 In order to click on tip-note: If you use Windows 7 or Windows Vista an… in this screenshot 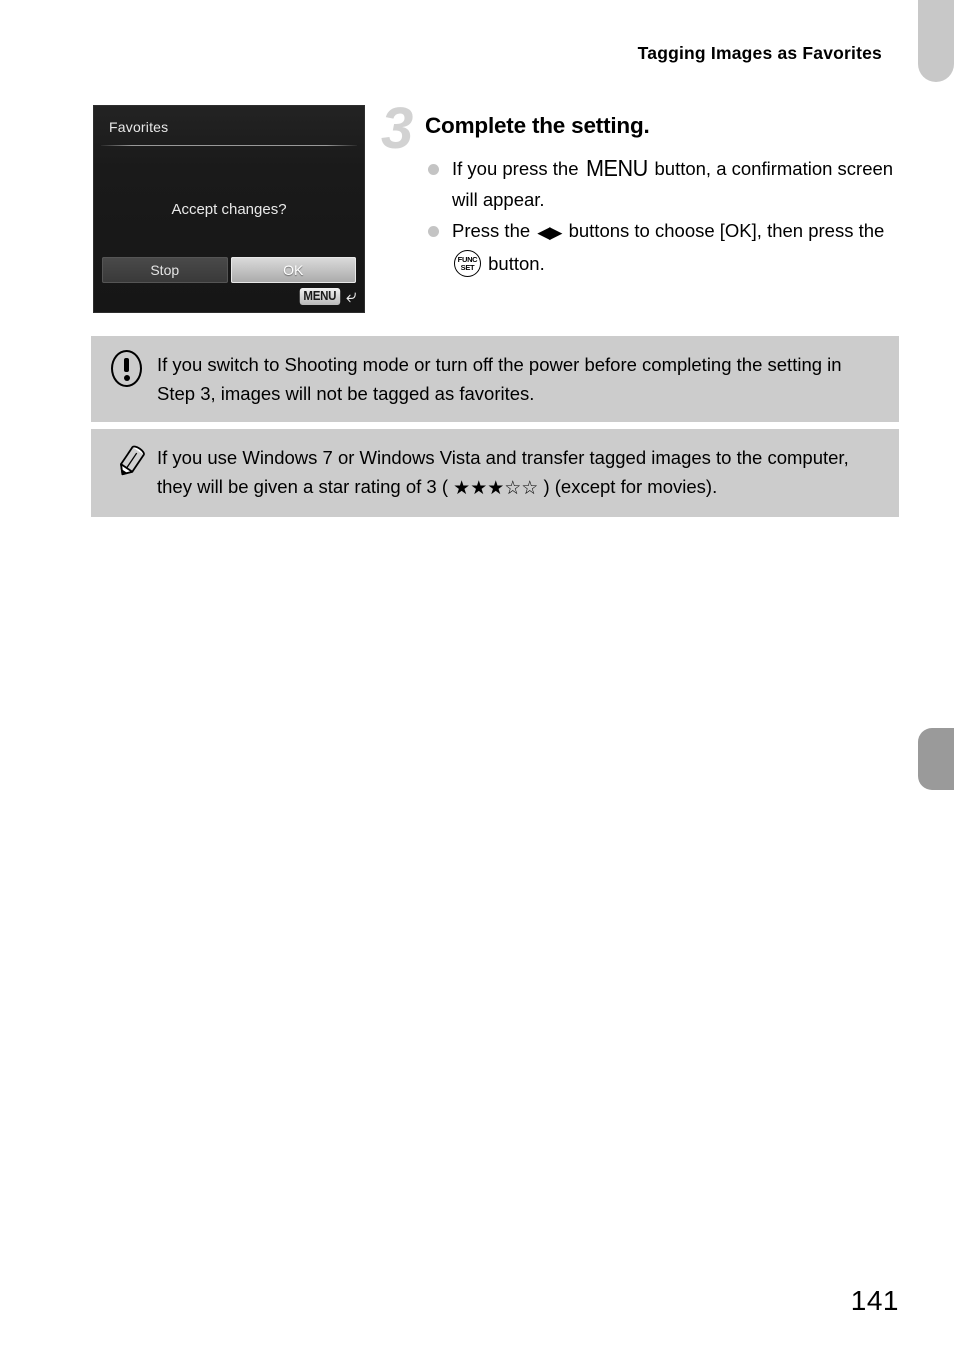, I will do `click(495, 473)`.